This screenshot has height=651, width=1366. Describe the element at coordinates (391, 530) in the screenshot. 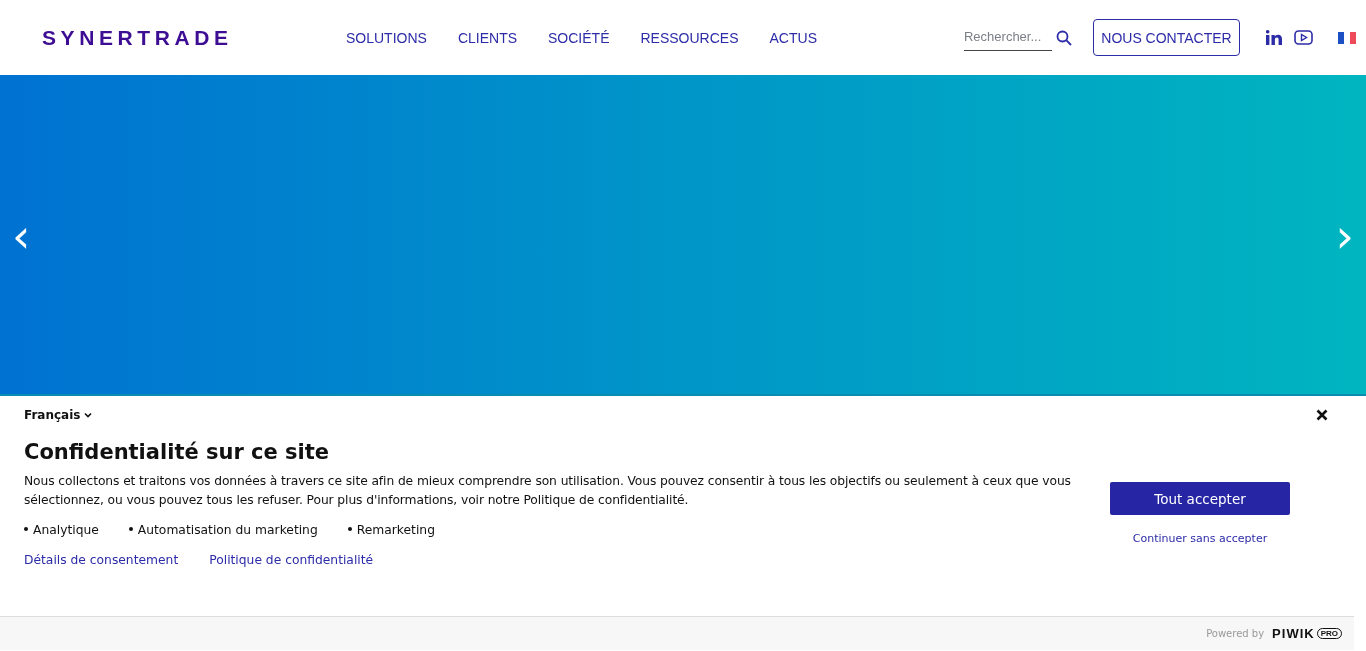

I see `purpose-item: Remarketing` at that location.